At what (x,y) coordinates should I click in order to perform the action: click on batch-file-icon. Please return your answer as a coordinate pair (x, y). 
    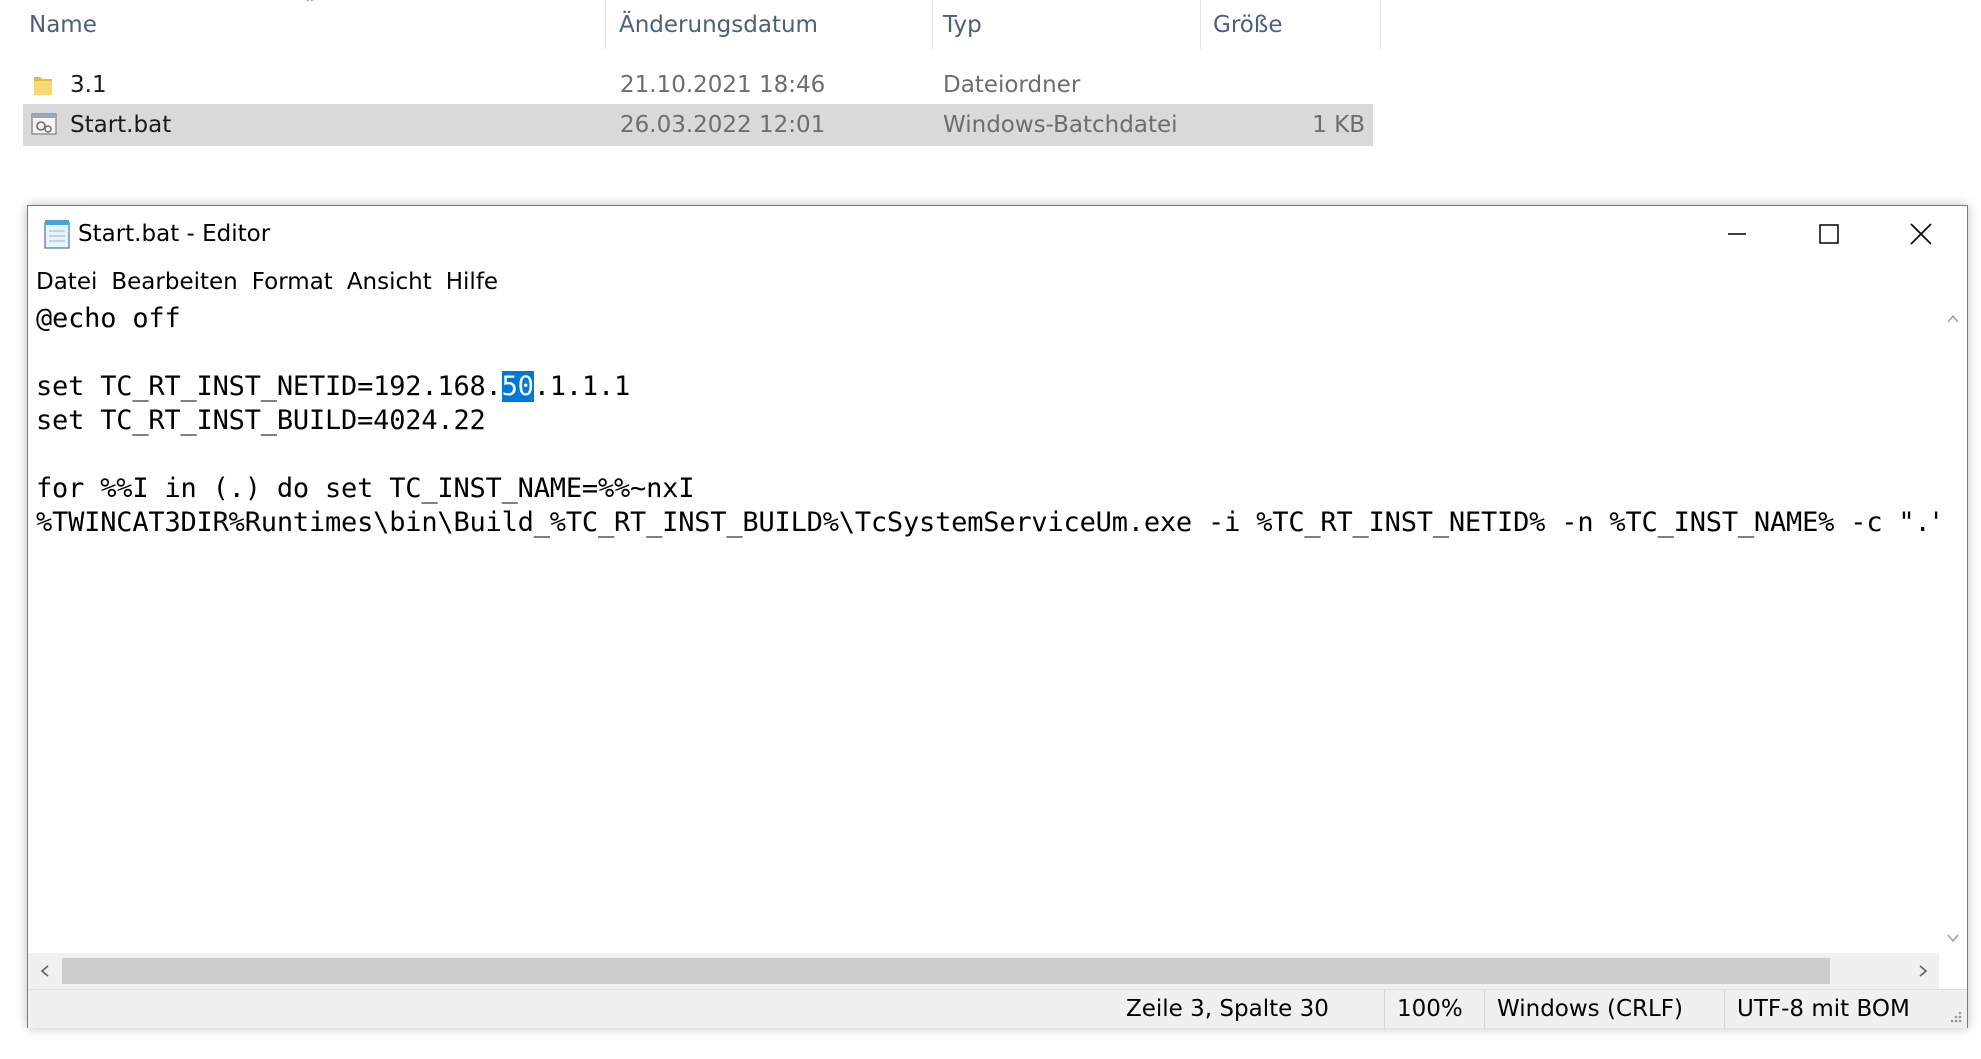
    Looking at the image, I should click on (44, 124).